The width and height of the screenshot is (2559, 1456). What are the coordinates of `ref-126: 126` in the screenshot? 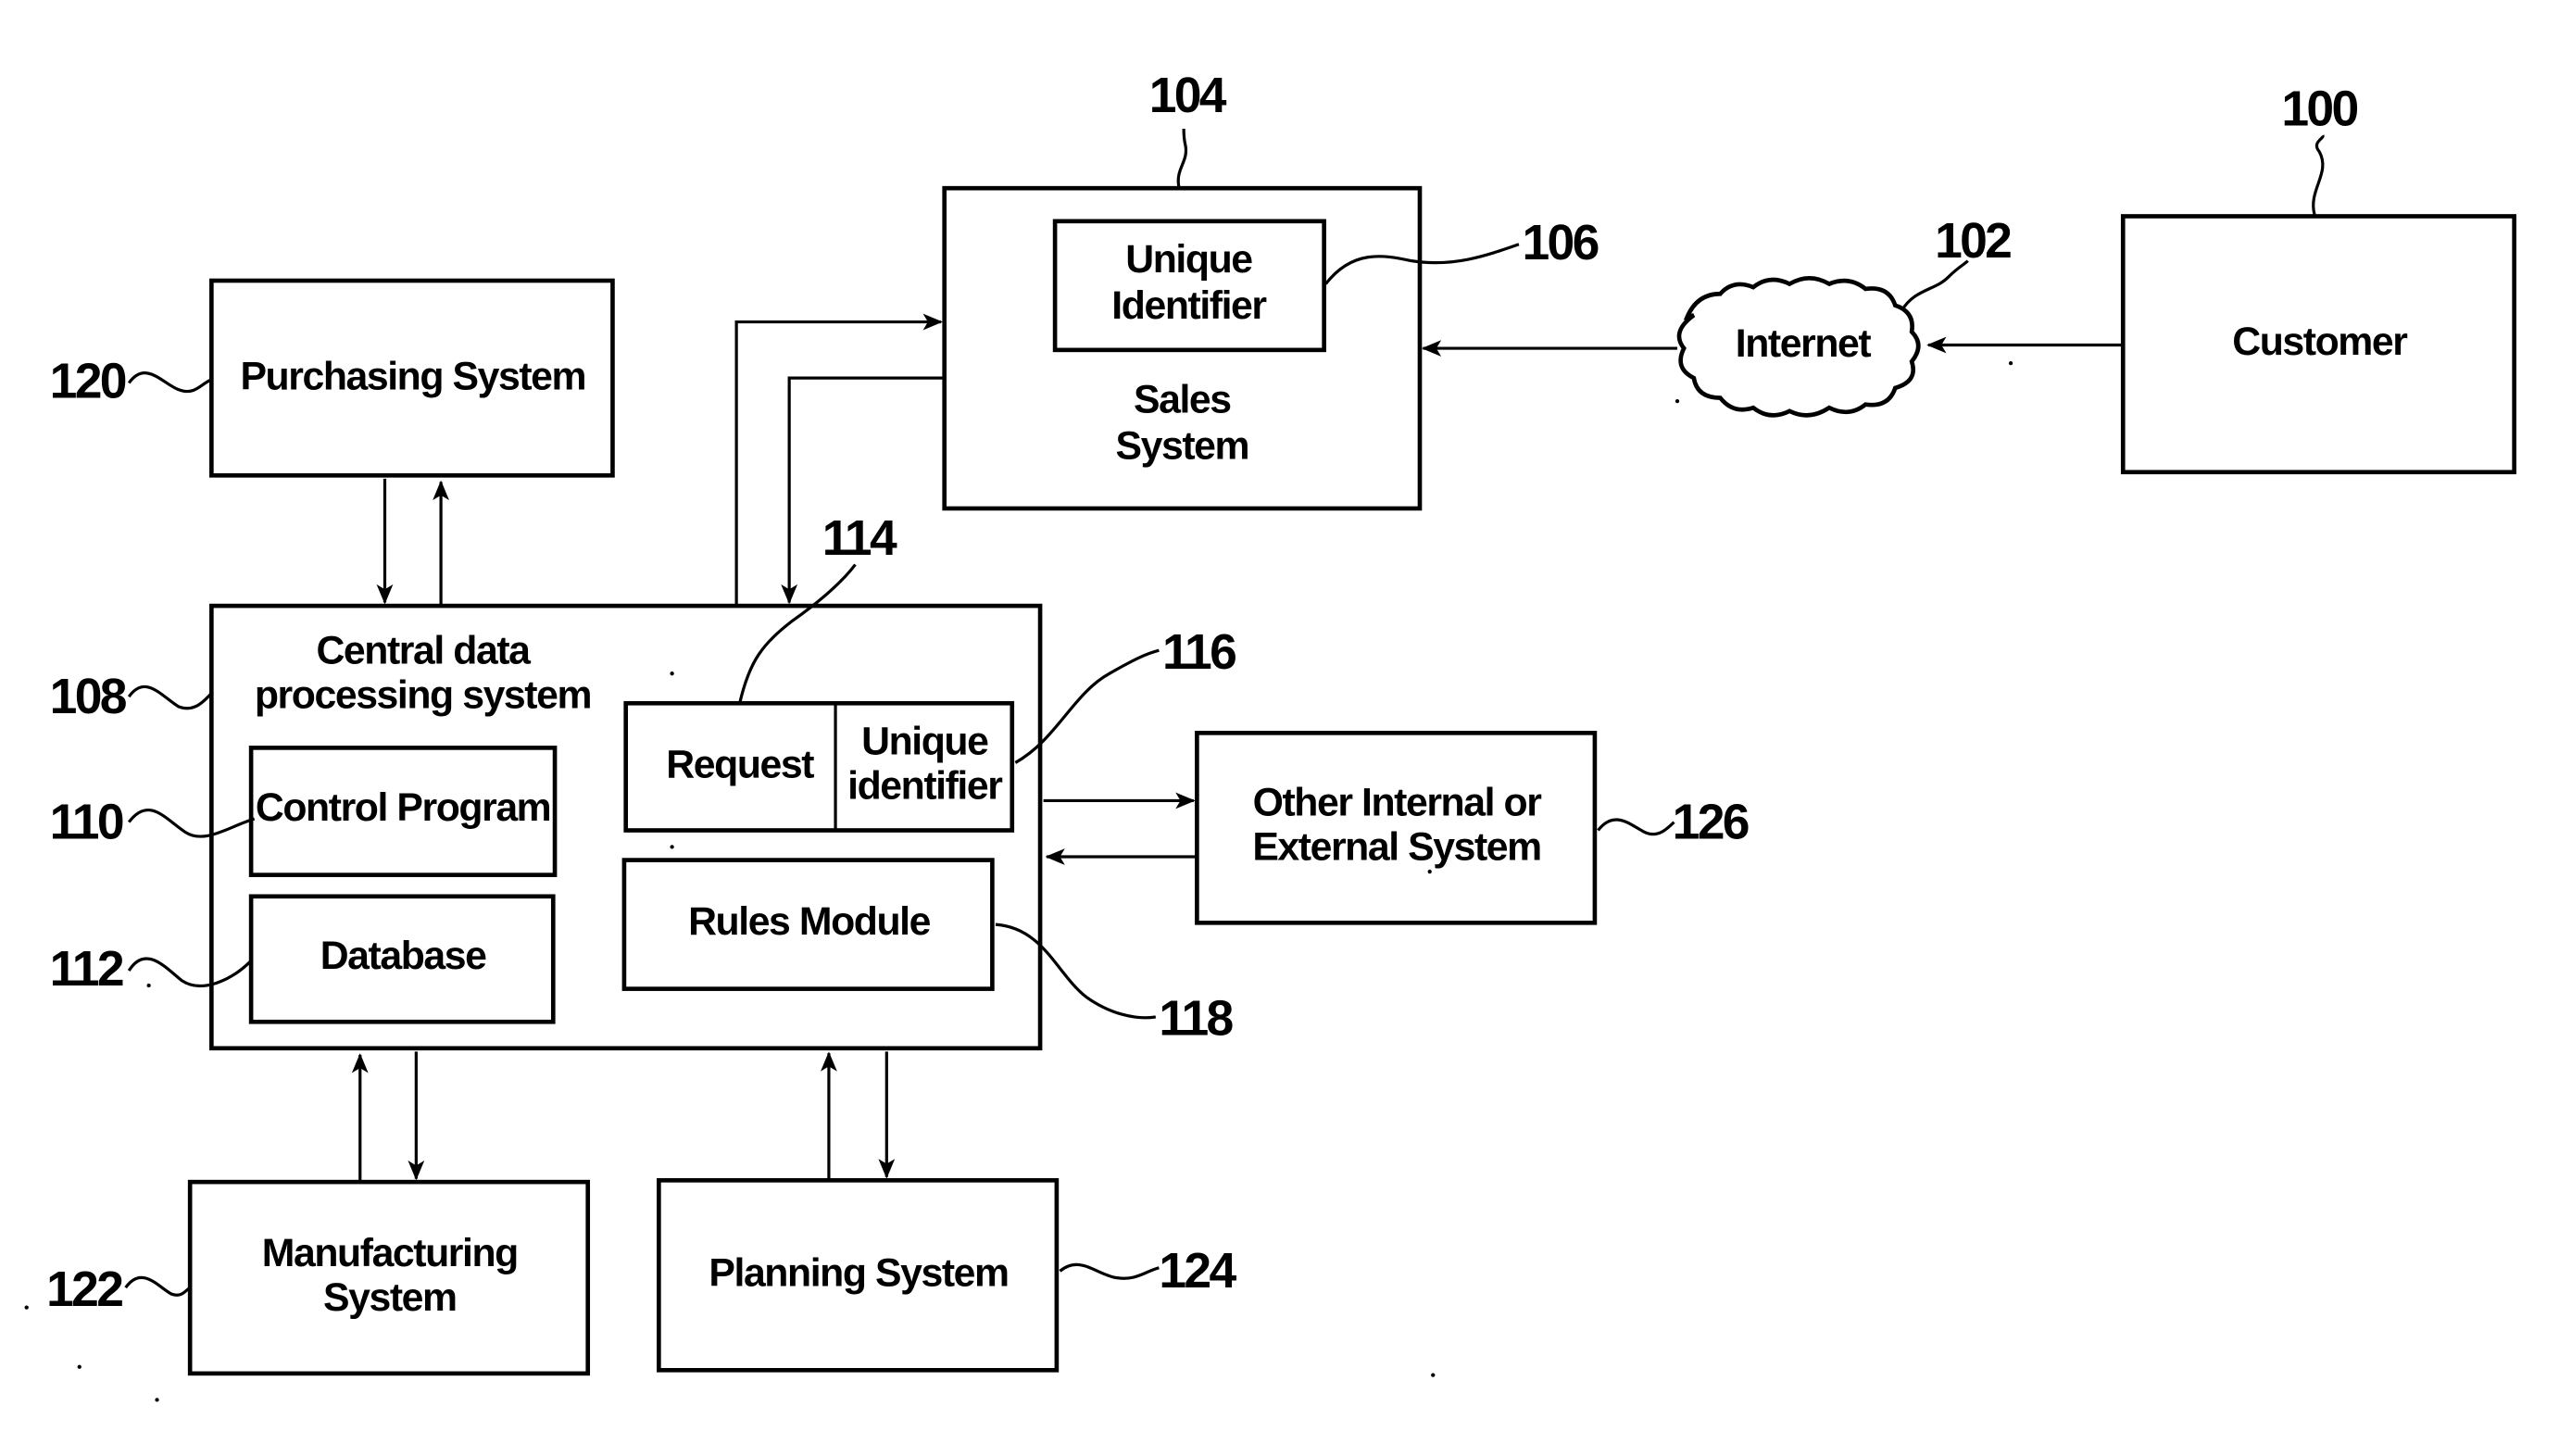 It's located at (1711, 822).